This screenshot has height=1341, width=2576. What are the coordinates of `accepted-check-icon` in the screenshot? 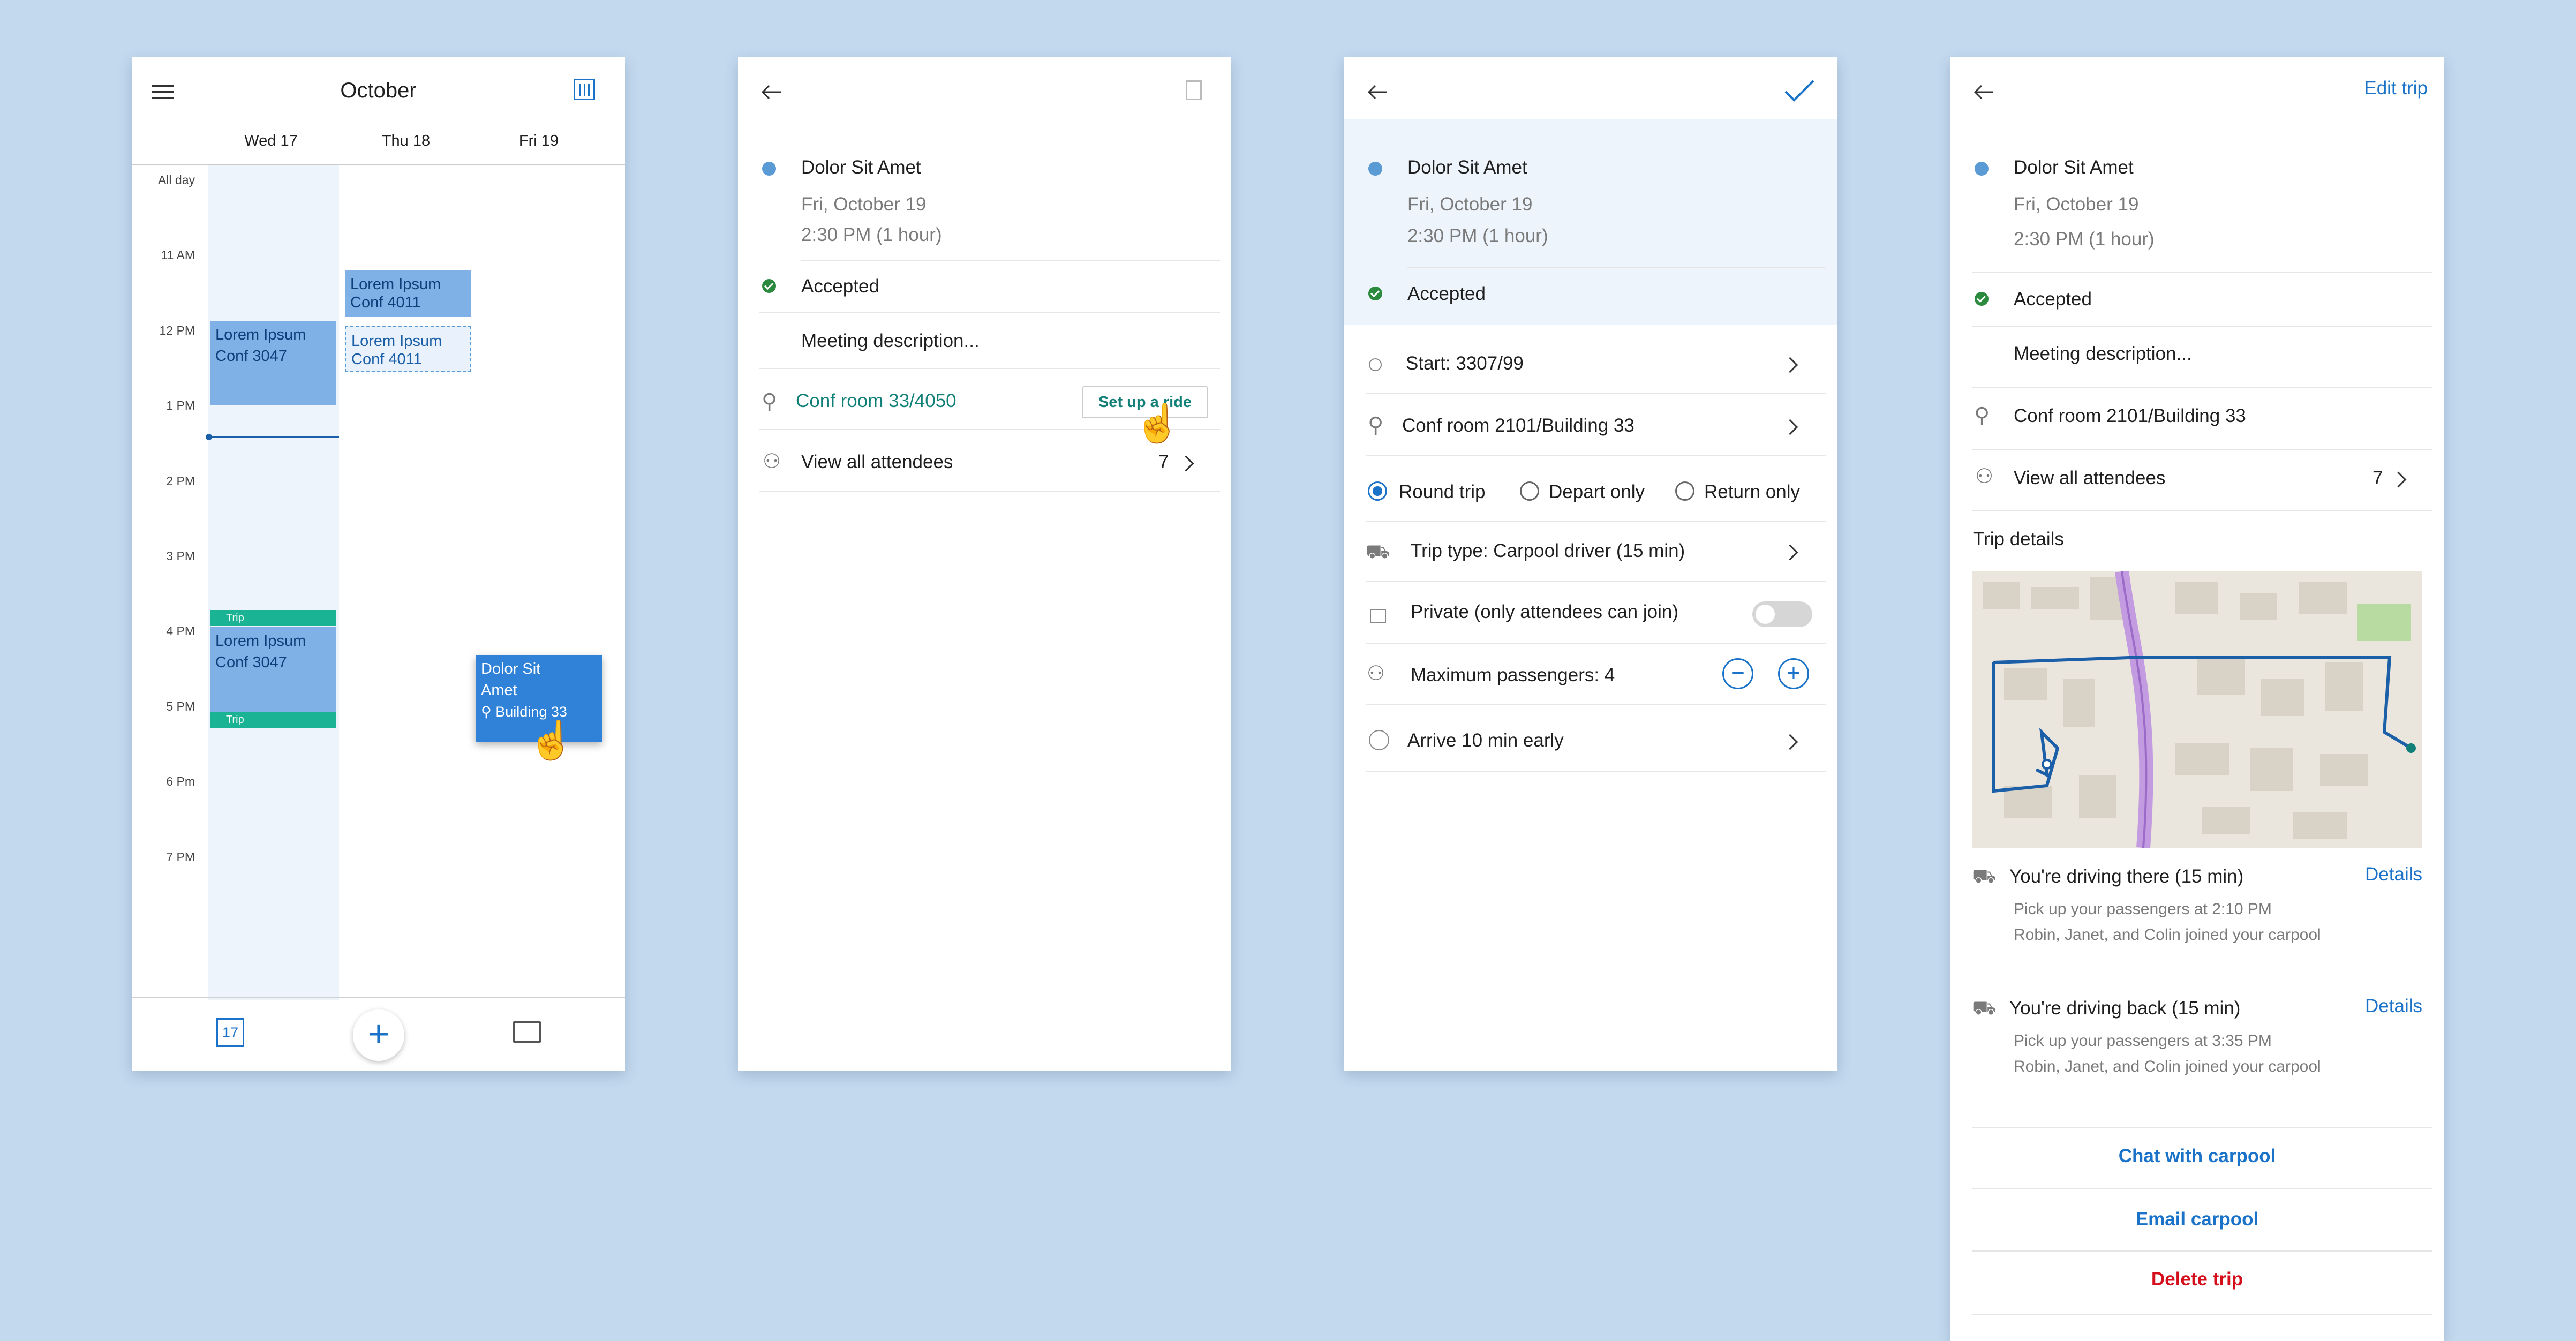 It's located at (769, 286).